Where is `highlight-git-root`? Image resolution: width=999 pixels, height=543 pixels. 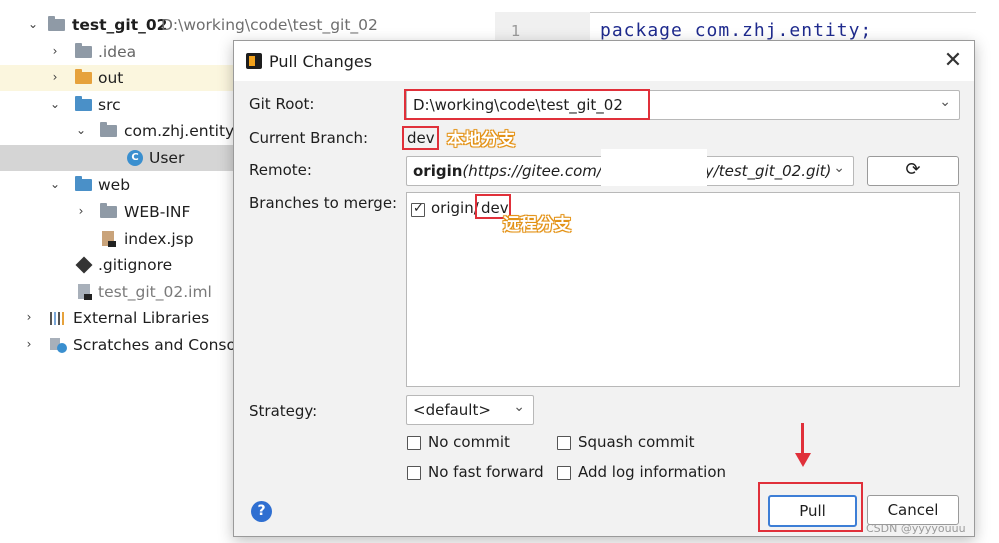
highlight-git-root is located at coordinates (527, 104).